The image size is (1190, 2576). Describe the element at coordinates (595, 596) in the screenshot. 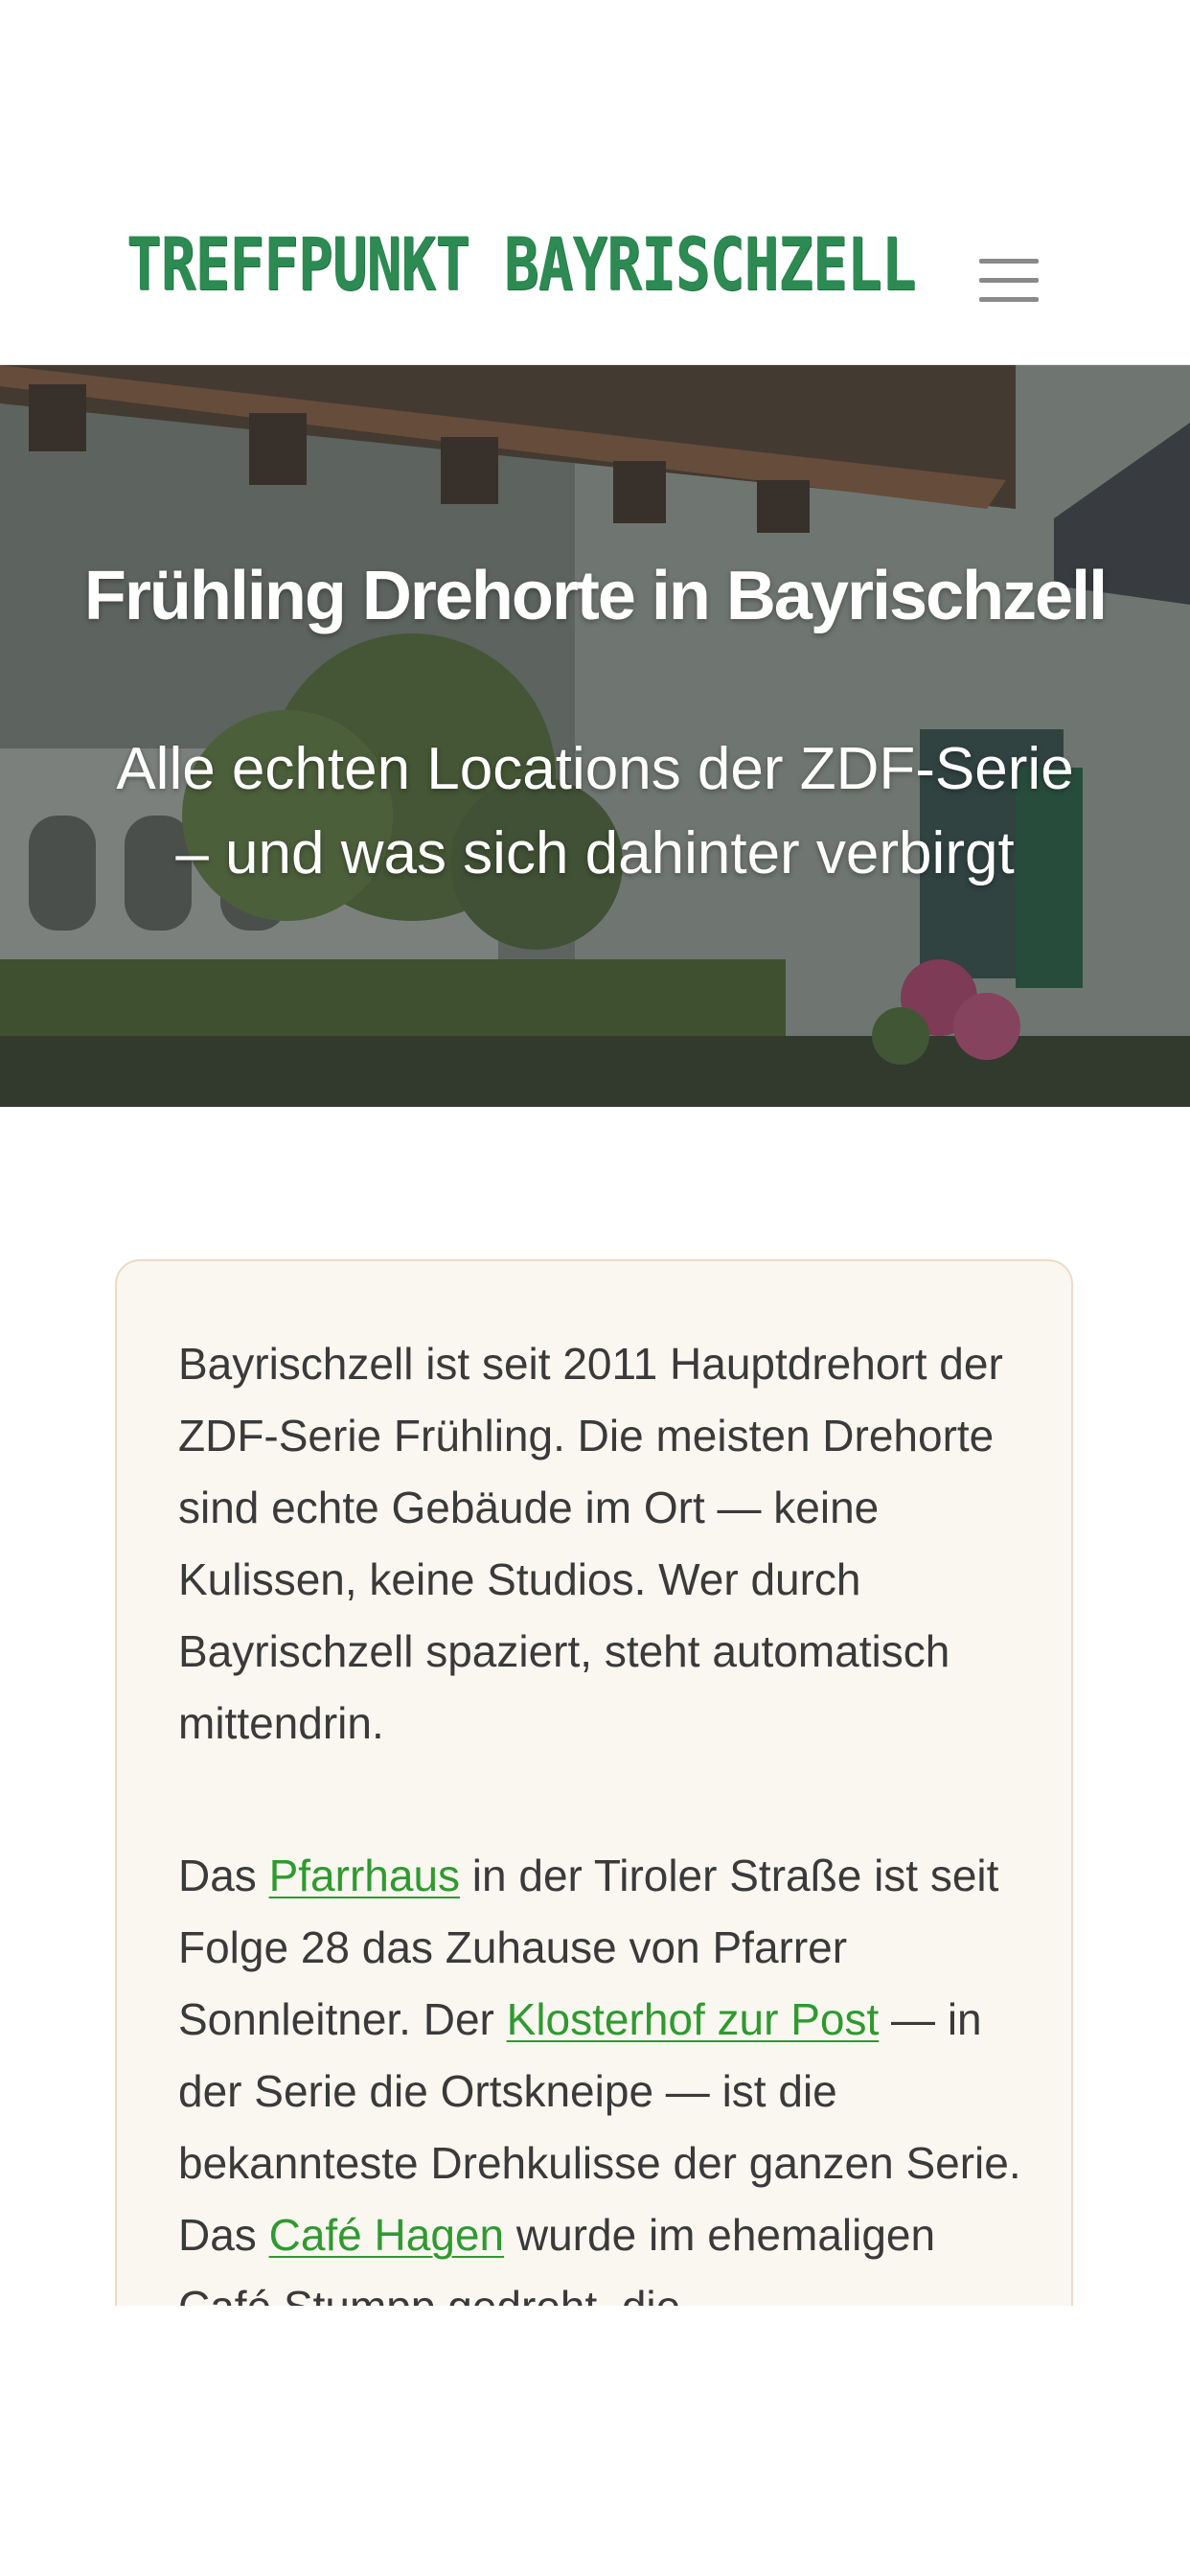

I see `hero-title: Frühling Drehorte in Bayrischzell` at that location.